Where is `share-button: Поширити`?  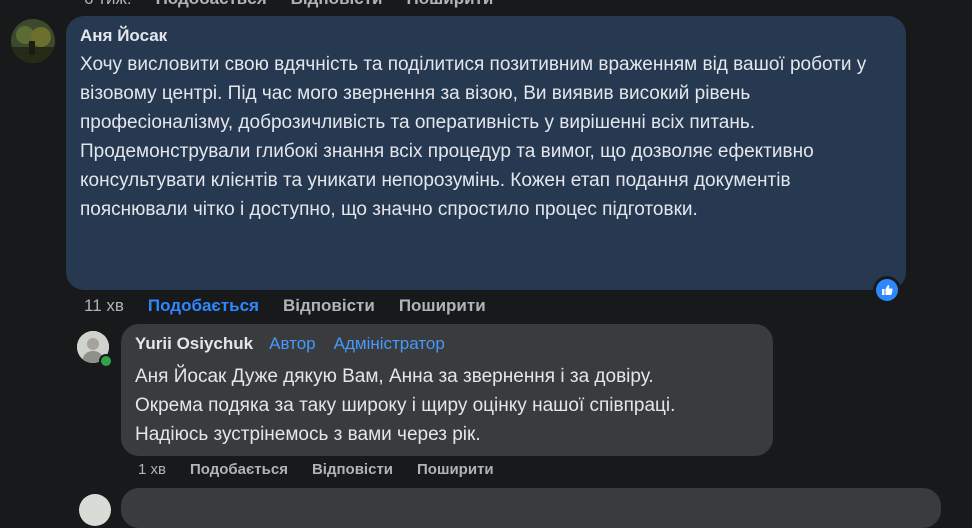 share-button: Поширити is located at coordinates (442, 306).